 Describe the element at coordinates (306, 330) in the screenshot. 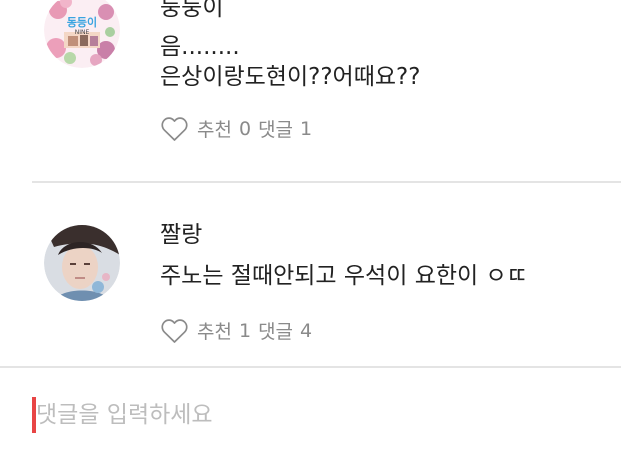

I see `reply-count: 4` at that location.